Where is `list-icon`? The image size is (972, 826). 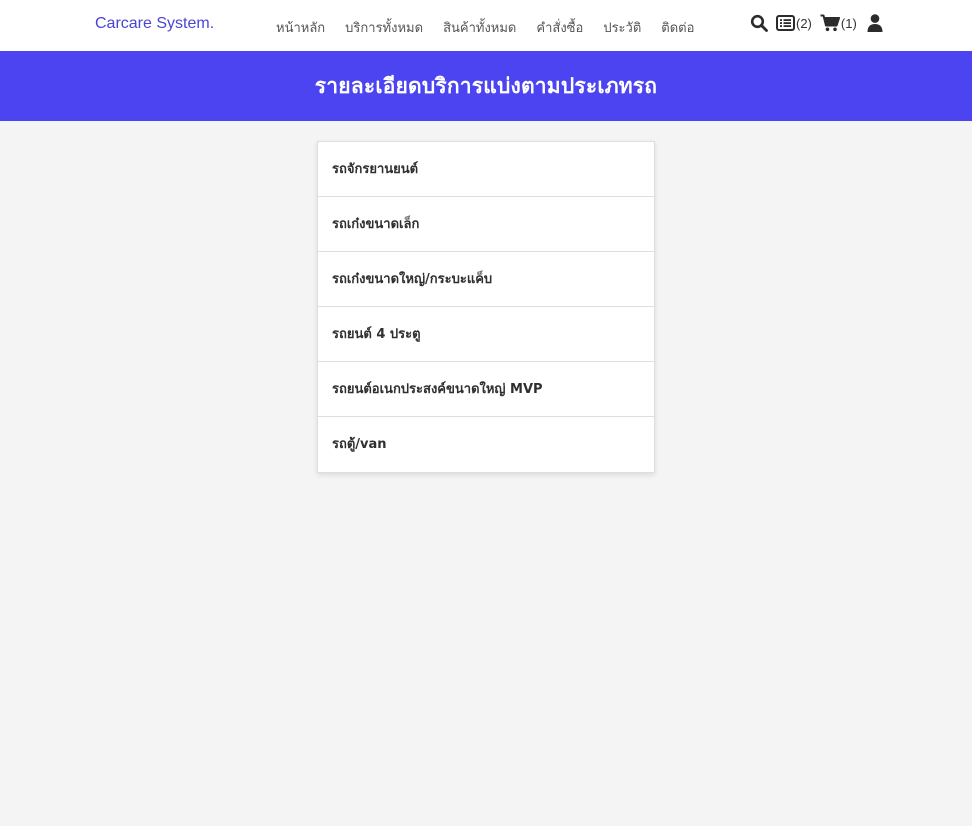
list-icon is located at coordinates (785, 23).